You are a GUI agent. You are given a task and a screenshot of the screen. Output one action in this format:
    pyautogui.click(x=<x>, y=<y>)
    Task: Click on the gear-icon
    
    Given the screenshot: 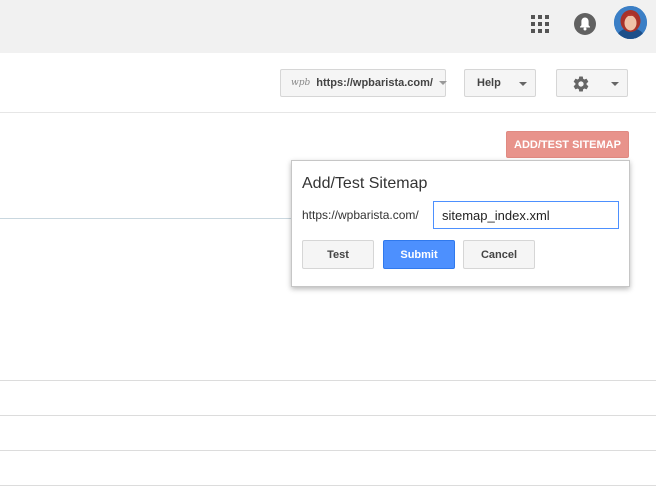 What is the action you would take?
    pyautogui.click(x=581, y=84)
    